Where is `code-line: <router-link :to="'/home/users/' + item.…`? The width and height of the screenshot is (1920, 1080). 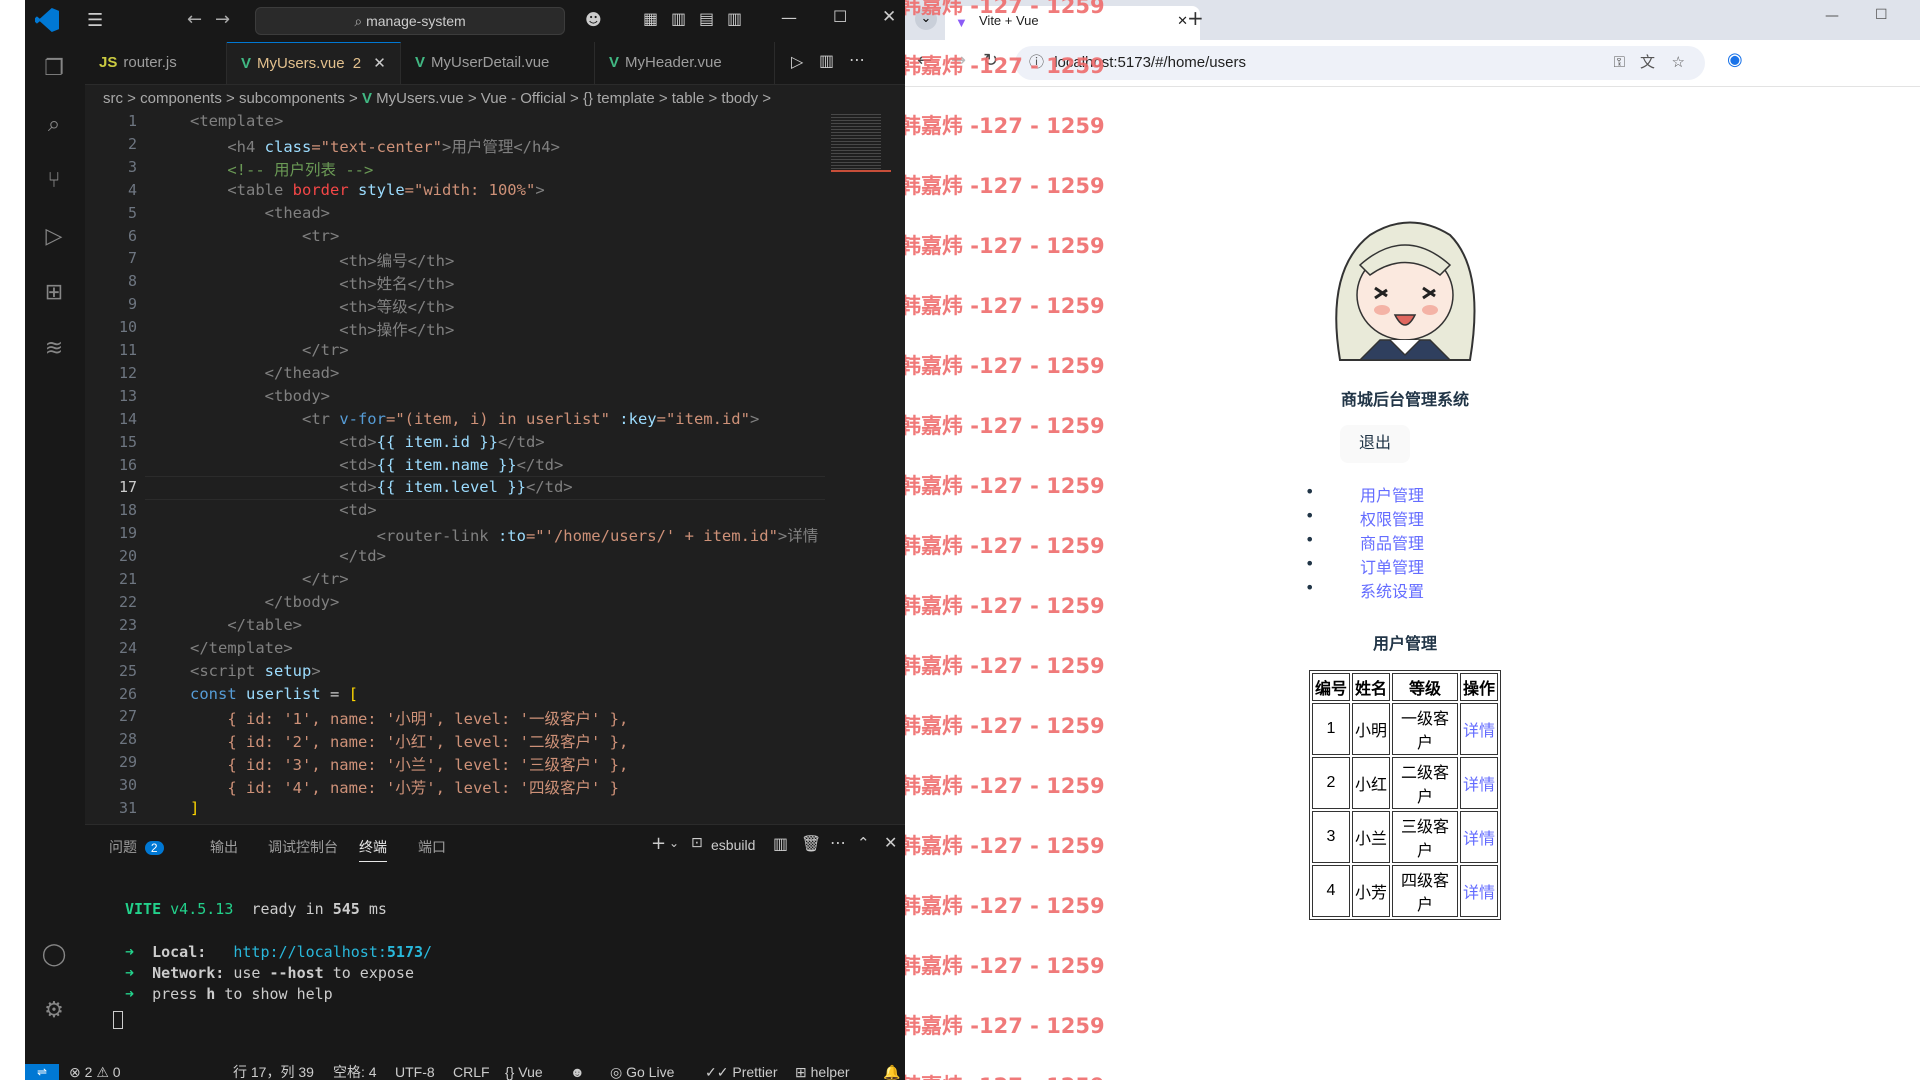 code-line: <router-link :to="'/home/users/' + item.… is located at coordinates (504, 536).